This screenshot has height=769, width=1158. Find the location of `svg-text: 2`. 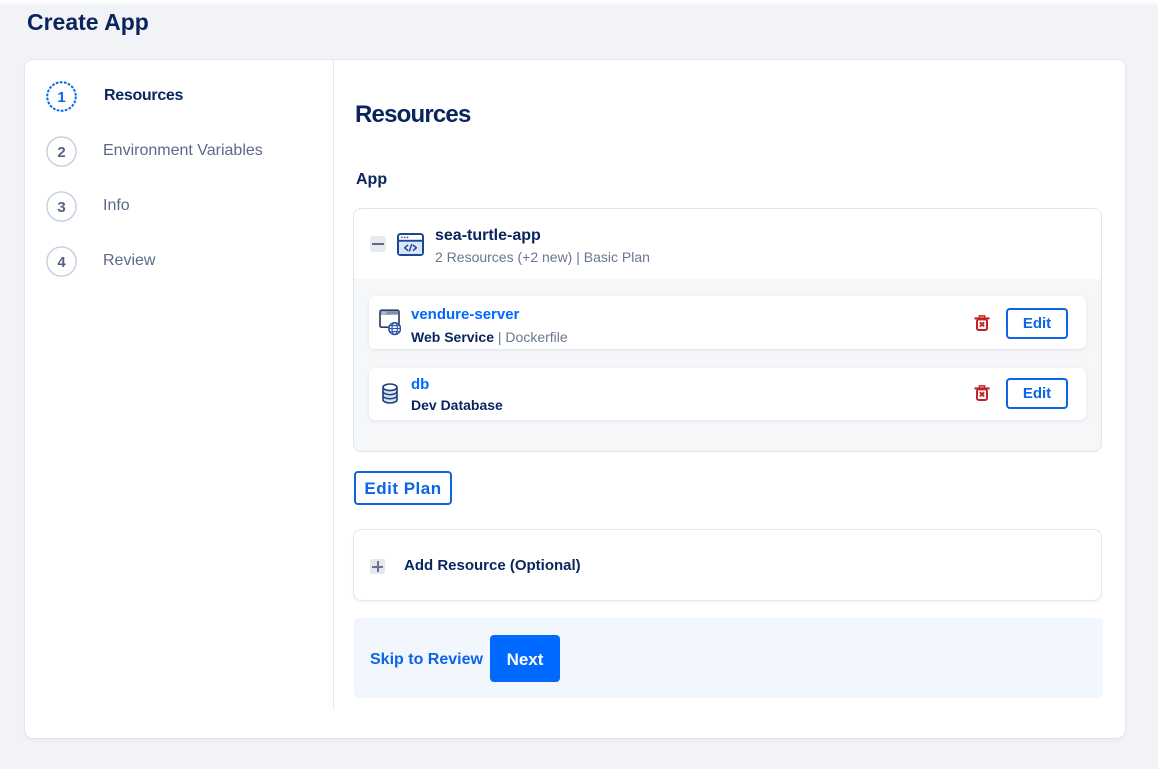

svg-text: 2 is located at coordinates (61, 152).